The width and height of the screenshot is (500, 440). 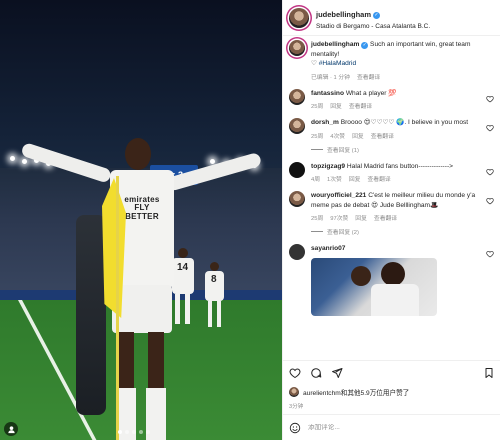 I want to click on author-avatar, so click(x=299, y=17).